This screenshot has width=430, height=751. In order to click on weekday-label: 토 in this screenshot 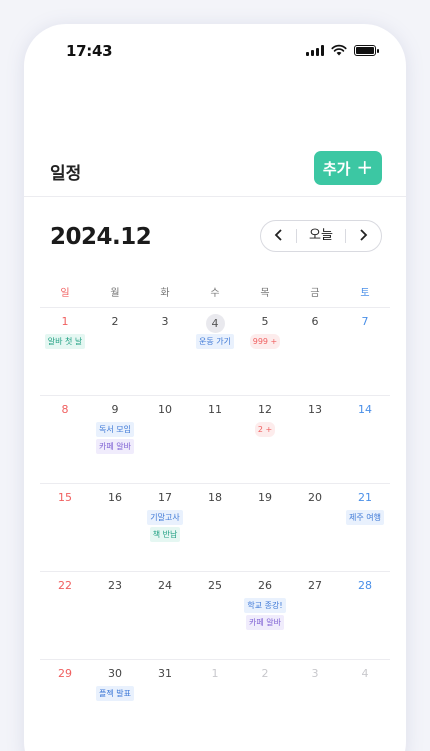, I will do `click(365, 293)`.